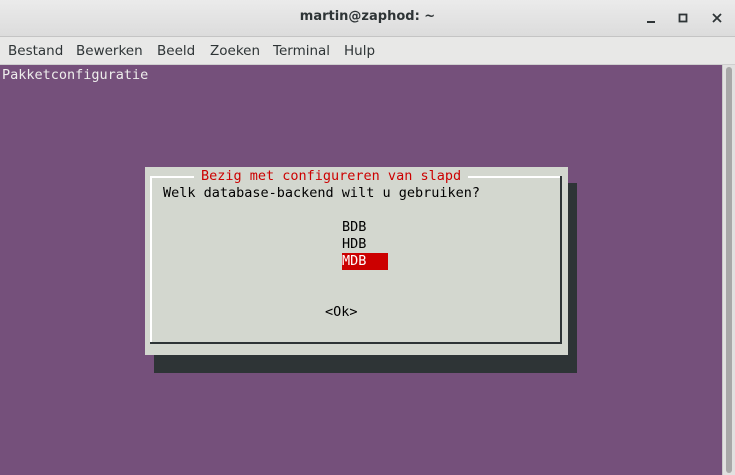 Image resolution: width=735 pixels, height=475 pixels. Describe the element at coordinates (151, 259) in the screenshot. I see `dialog-frame-left` at that location.